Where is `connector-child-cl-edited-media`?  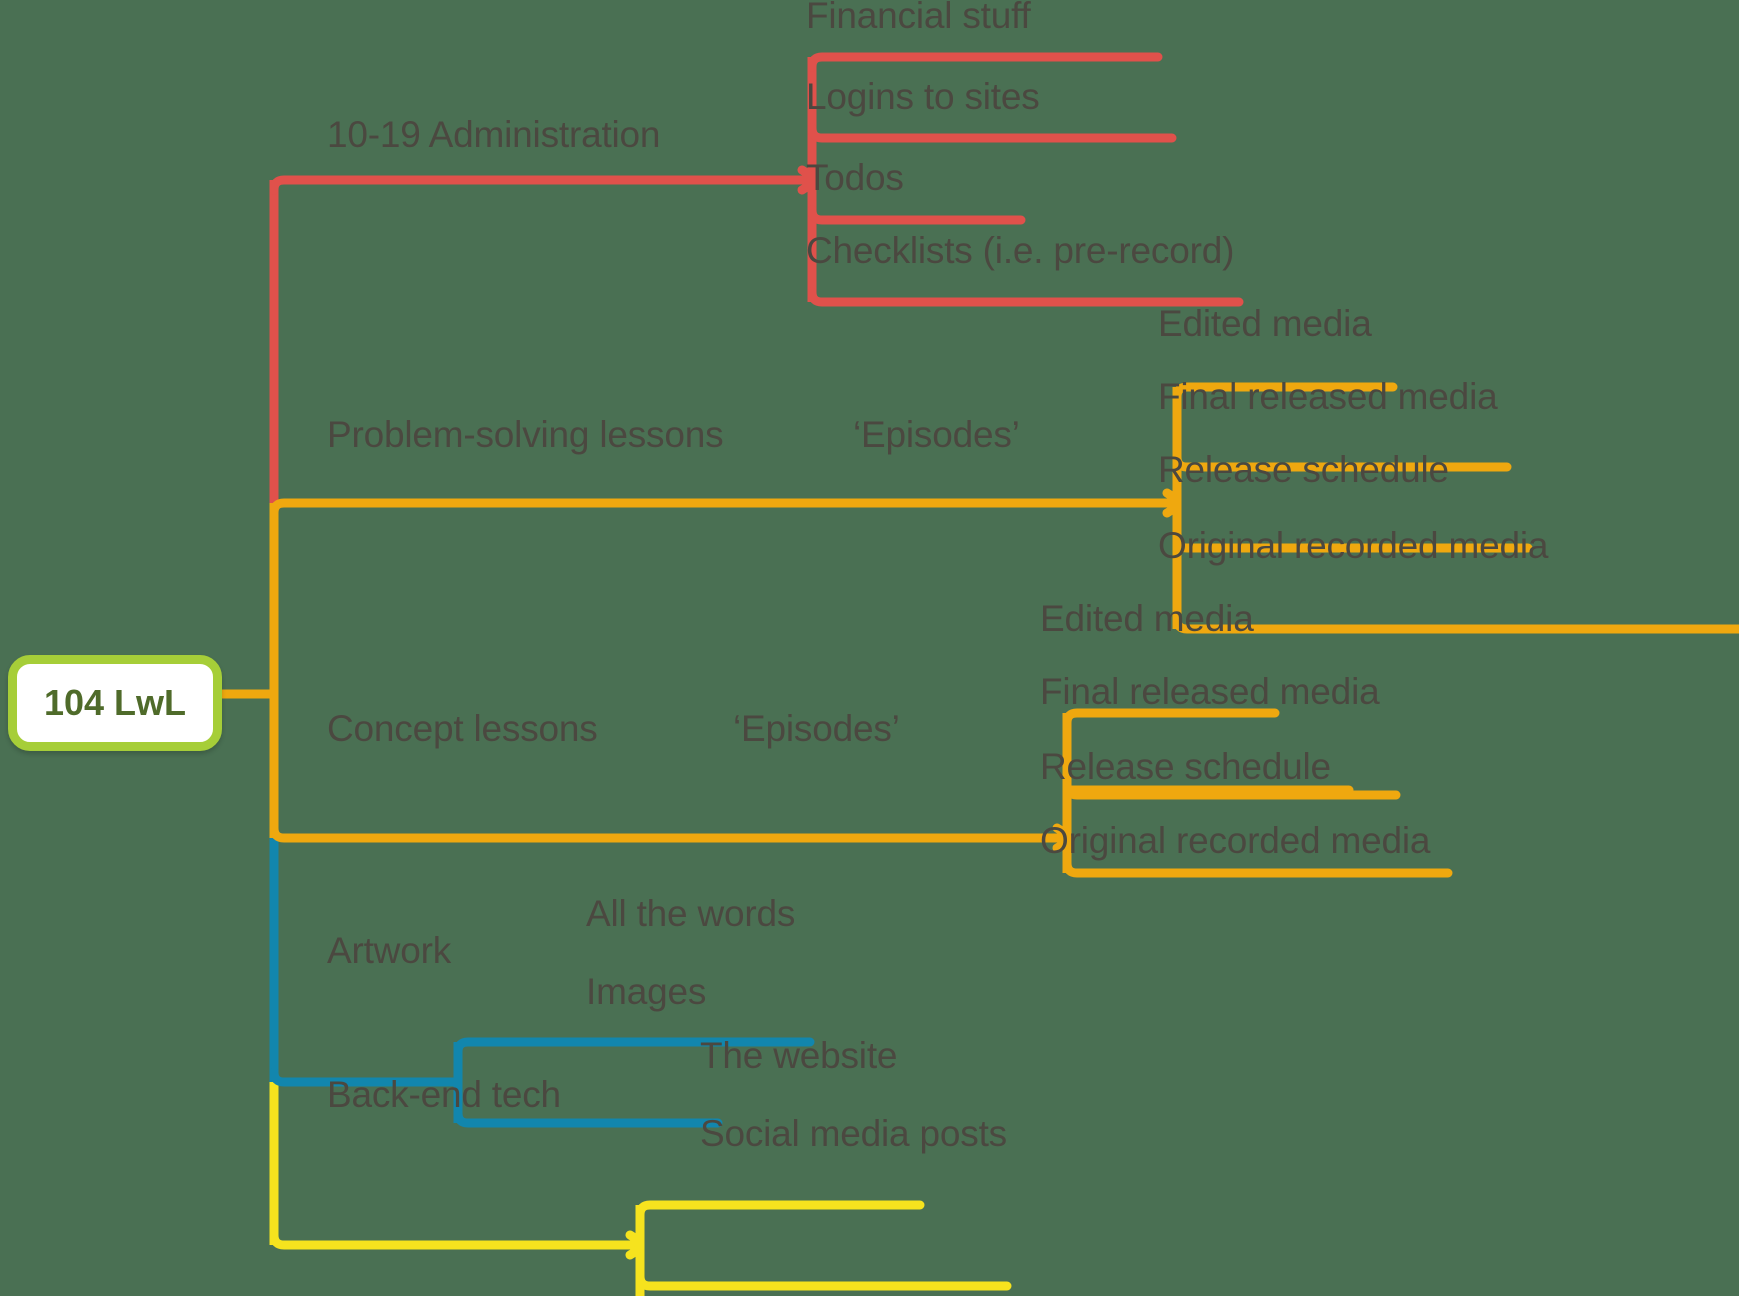
connector-child-cl-edited-media is located at coordinates (1171, 718).